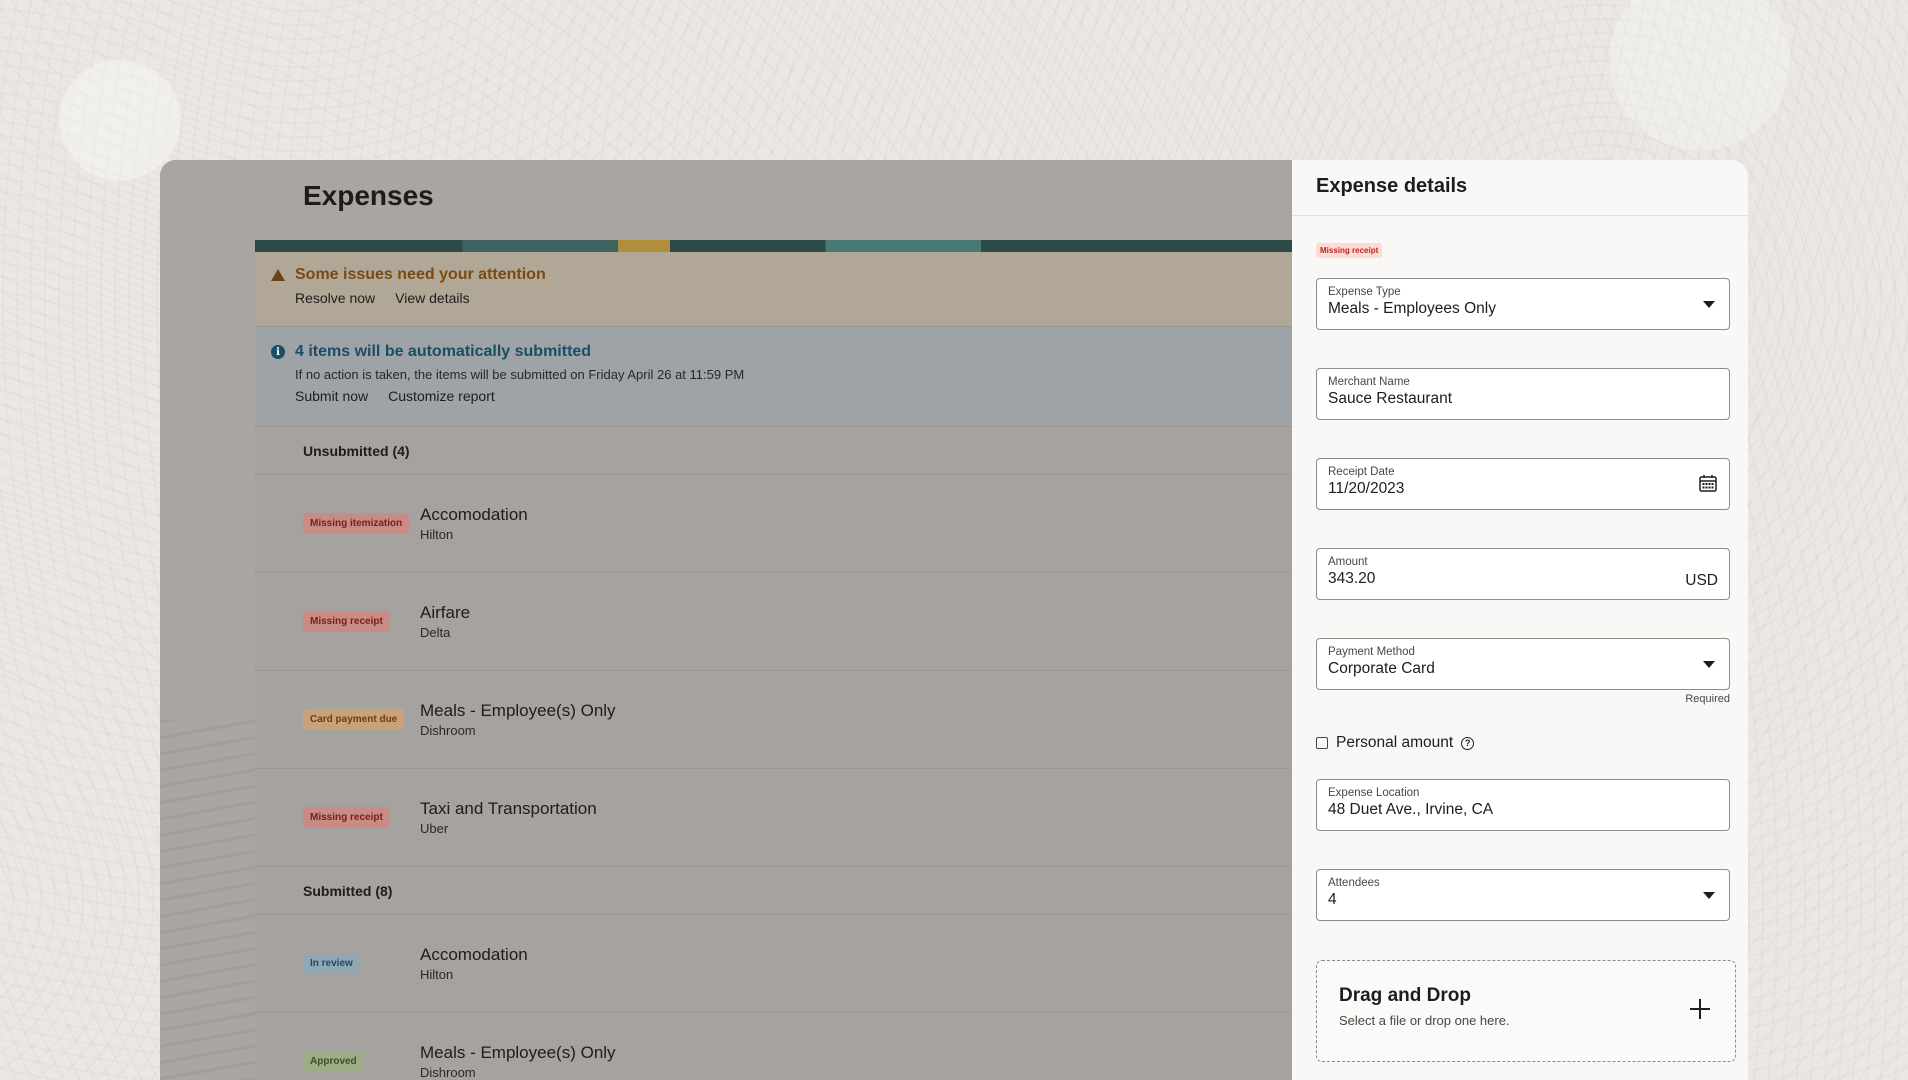 Image resolution: width=1908 pixels, height=1080 pixels. I want to click on submit-now-link: Submit now, so click(331, 396).